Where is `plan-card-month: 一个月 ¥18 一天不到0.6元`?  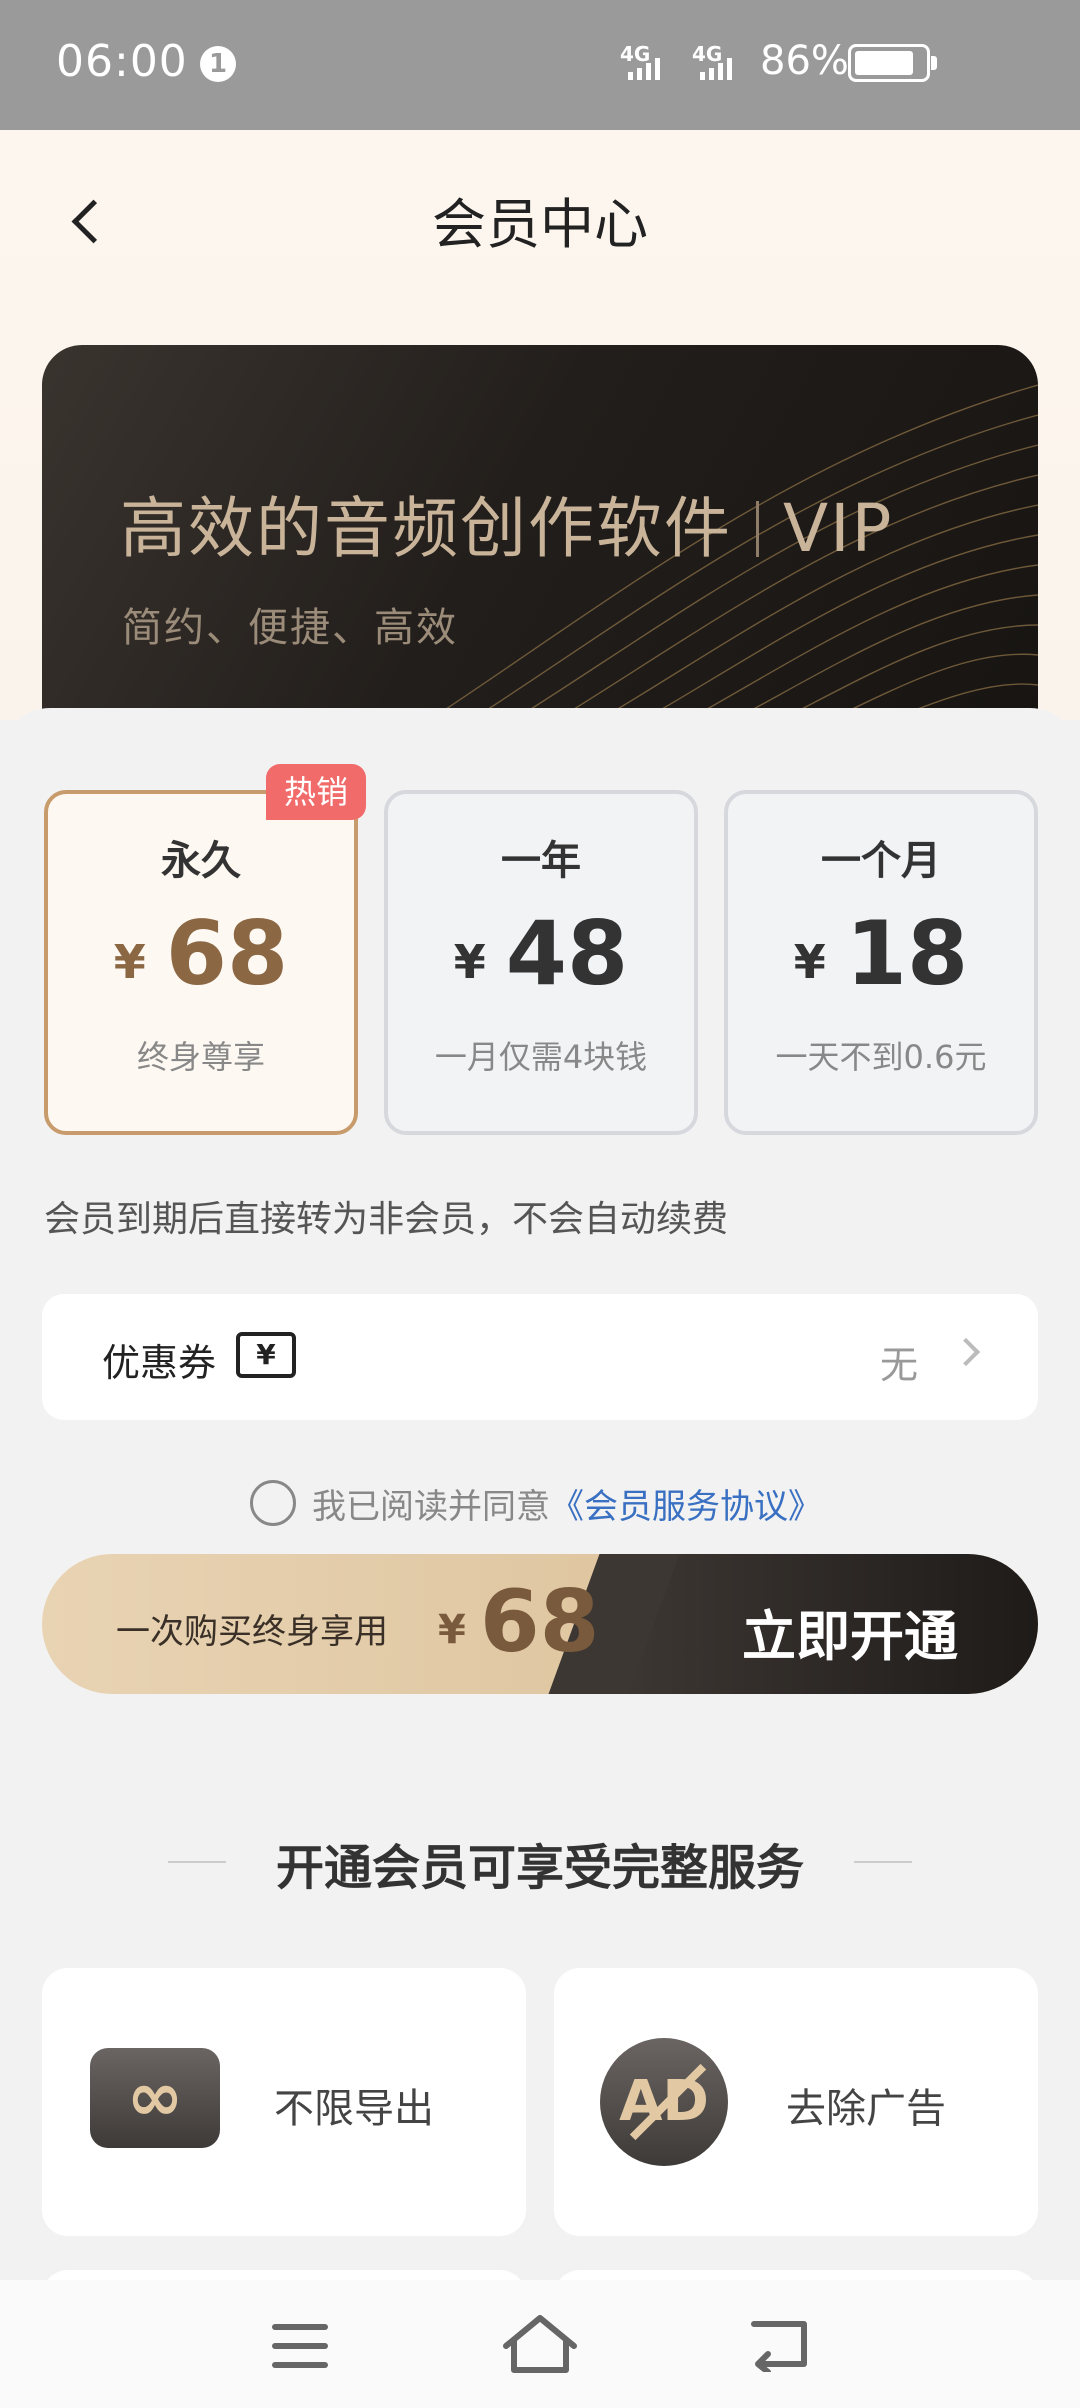 plan-card-month: 一个月 ¥18 一天不到0.6元 is located at coordinates (881, 962).